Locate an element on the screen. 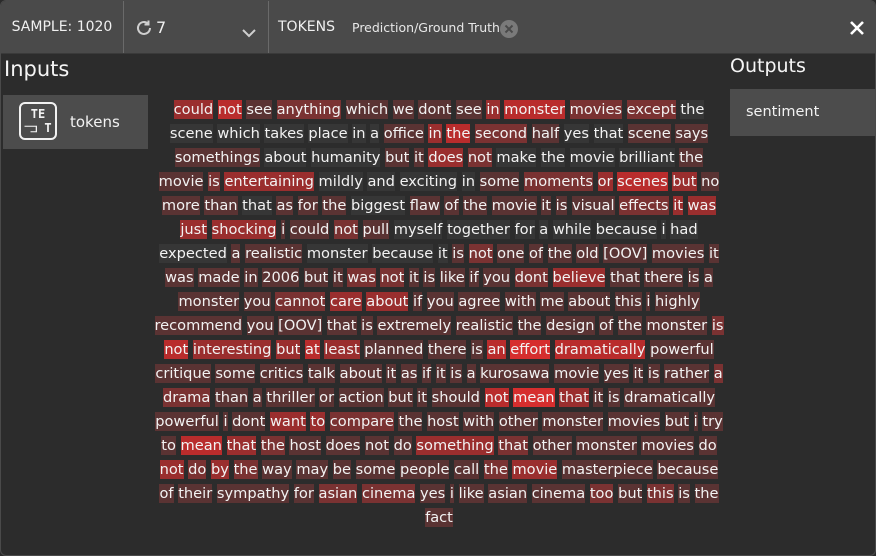 Image resolution: width=876 pixels, height=556 pixels. token: expected is located at coordinates (193, 253).